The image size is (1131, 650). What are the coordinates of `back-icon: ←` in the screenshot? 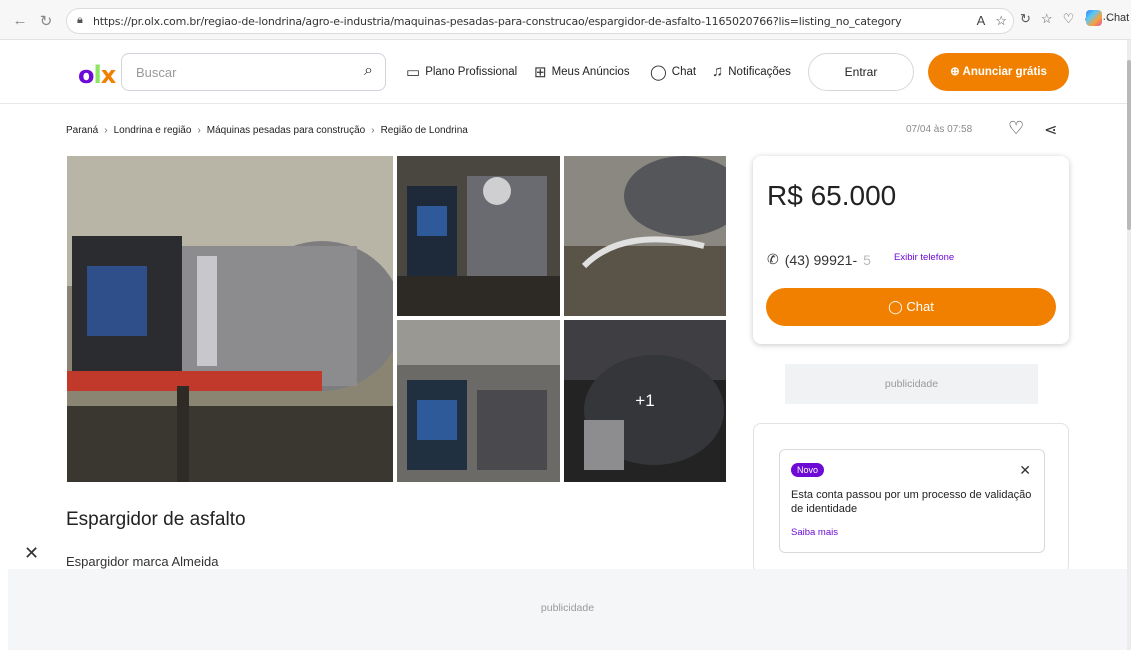 It's located at (20, 20).